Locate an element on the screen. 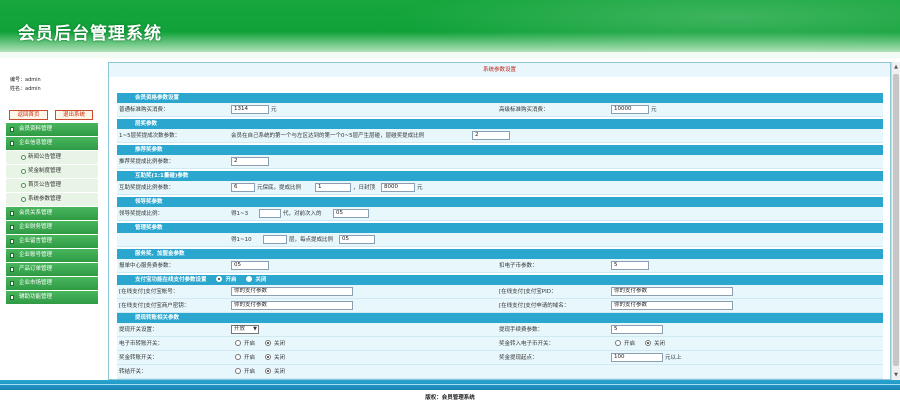  menu-member-profile: 会员资料管理 is located at coordinates (52, 129).